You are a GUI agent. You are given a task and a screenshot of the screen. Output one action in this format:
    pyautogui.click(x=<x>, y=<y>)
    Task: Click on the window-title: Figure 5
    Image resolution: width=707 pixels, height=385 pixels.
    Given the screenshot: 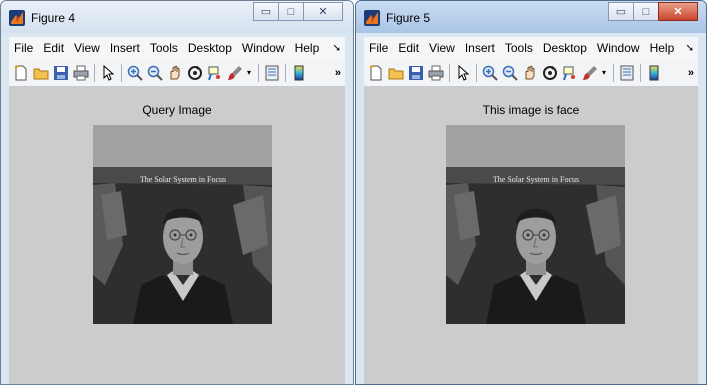 What is the action you would take?
    pyautogui.click(x=408, y=18)
    